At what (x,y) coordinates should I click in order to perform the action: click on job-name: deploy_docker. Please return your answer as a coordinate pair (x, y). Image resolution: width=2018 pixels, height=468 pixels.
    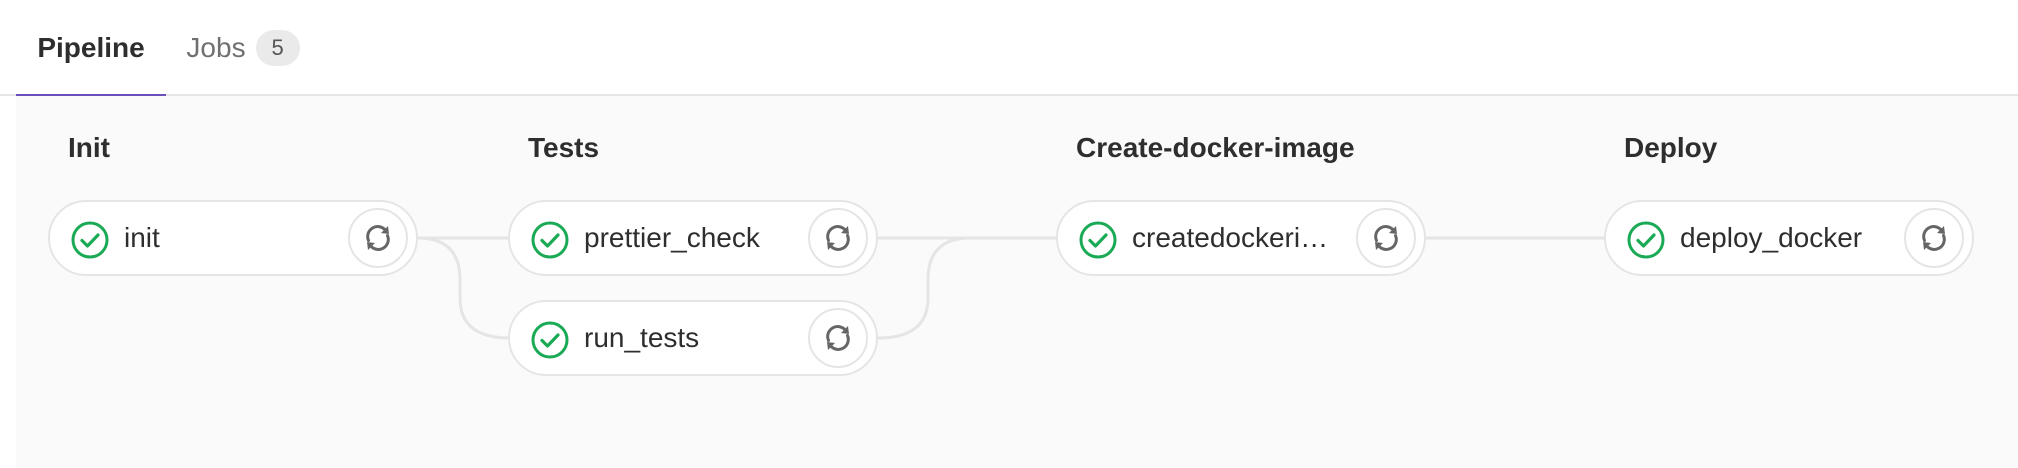
    Looking at the image, I should click on (1771, 237).